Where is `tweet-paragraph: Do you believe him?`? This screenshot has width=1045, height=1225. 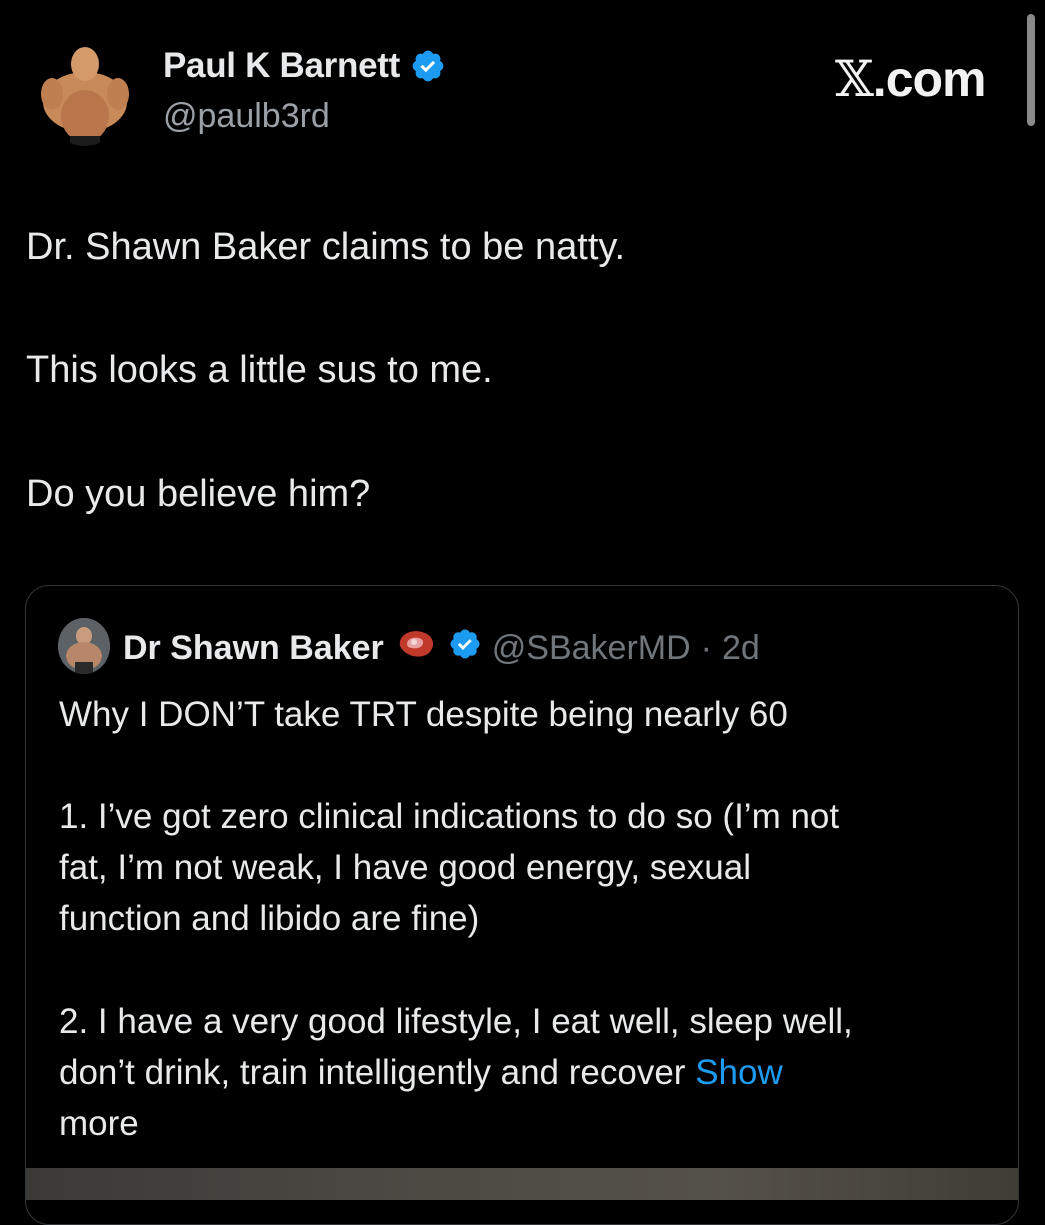
tweet-paragraph: Do you believe him? is located at coordinates (198, 494).